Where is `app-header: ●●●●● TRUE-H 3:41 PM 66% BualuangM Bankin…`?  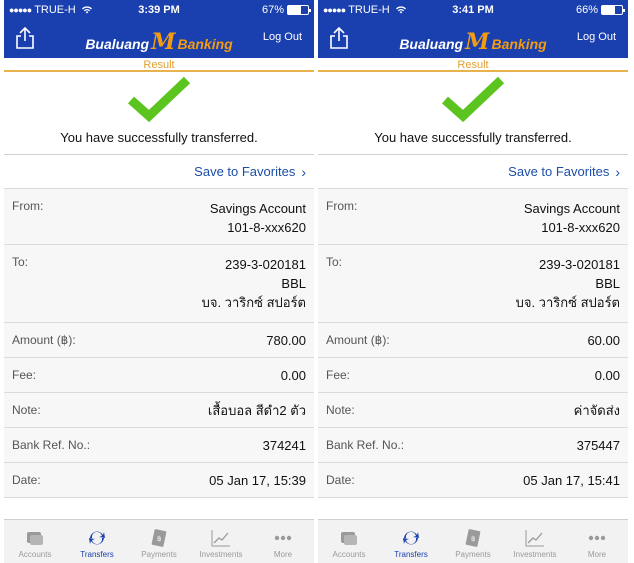
app-header: ●●●●● TRUE-H 3:41 PM 66% BualuangM Bankin… is located at coordinates (473, 29).